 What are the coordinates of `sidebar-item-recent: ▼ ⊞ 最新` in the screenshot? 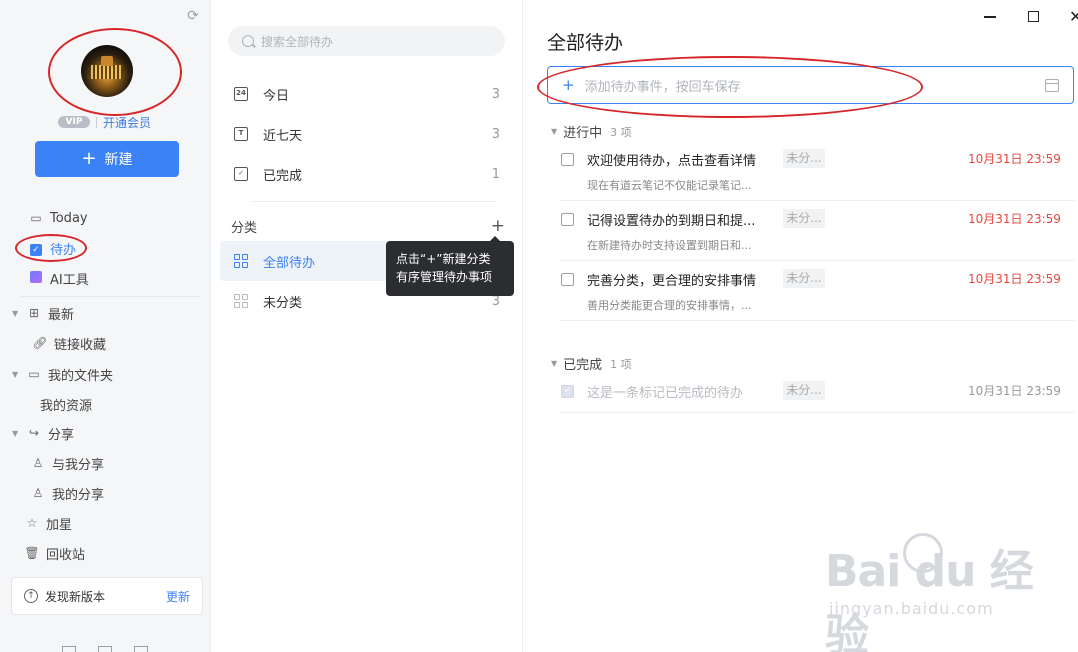 It's located at (105, 313).